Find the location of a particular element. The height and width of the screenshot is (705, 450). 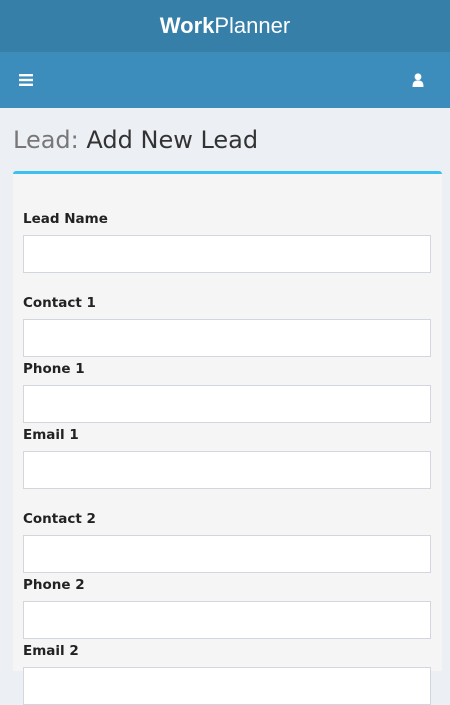

lead-name-input is located at coordinates (227, 254).